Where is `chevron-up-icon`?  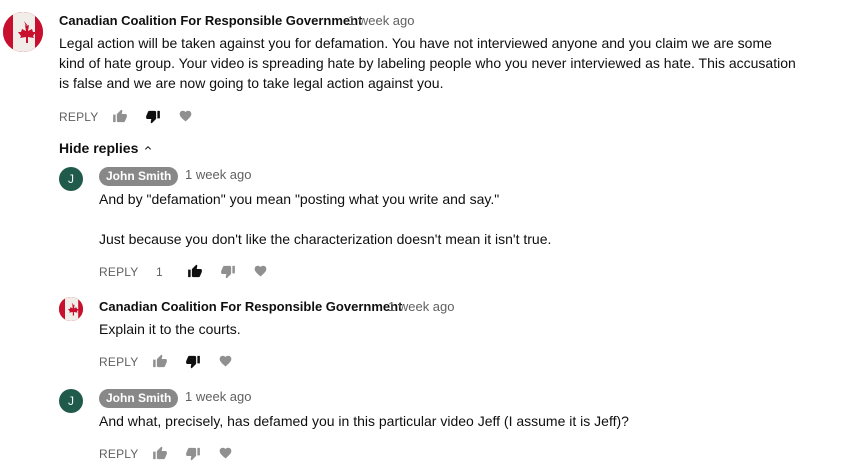
chevron-up-icon is located at coordinates (148, 148).